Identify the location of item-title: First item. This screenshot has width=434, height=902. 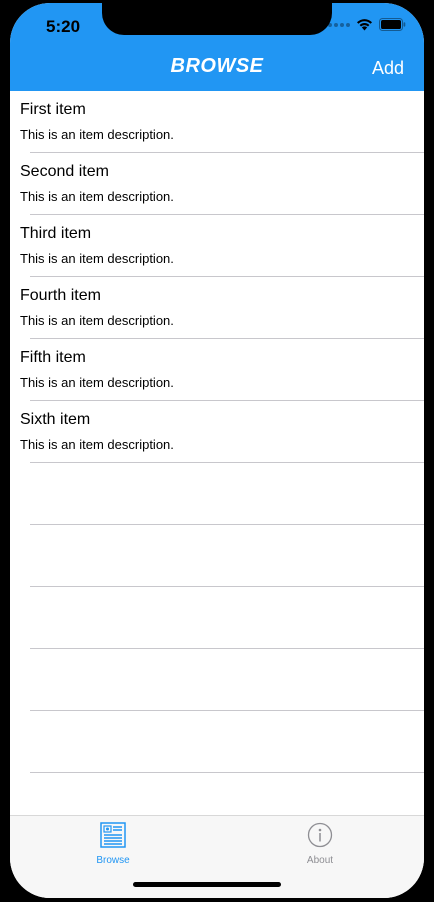
(53, 109).